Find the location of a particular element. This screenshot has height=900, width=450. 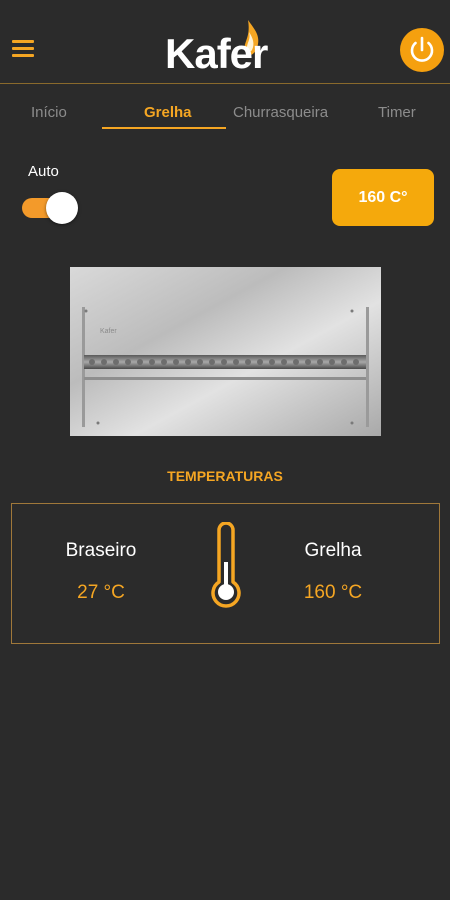

grelha-readout: Grelha 160 °C is located at coordinates (333, 572).